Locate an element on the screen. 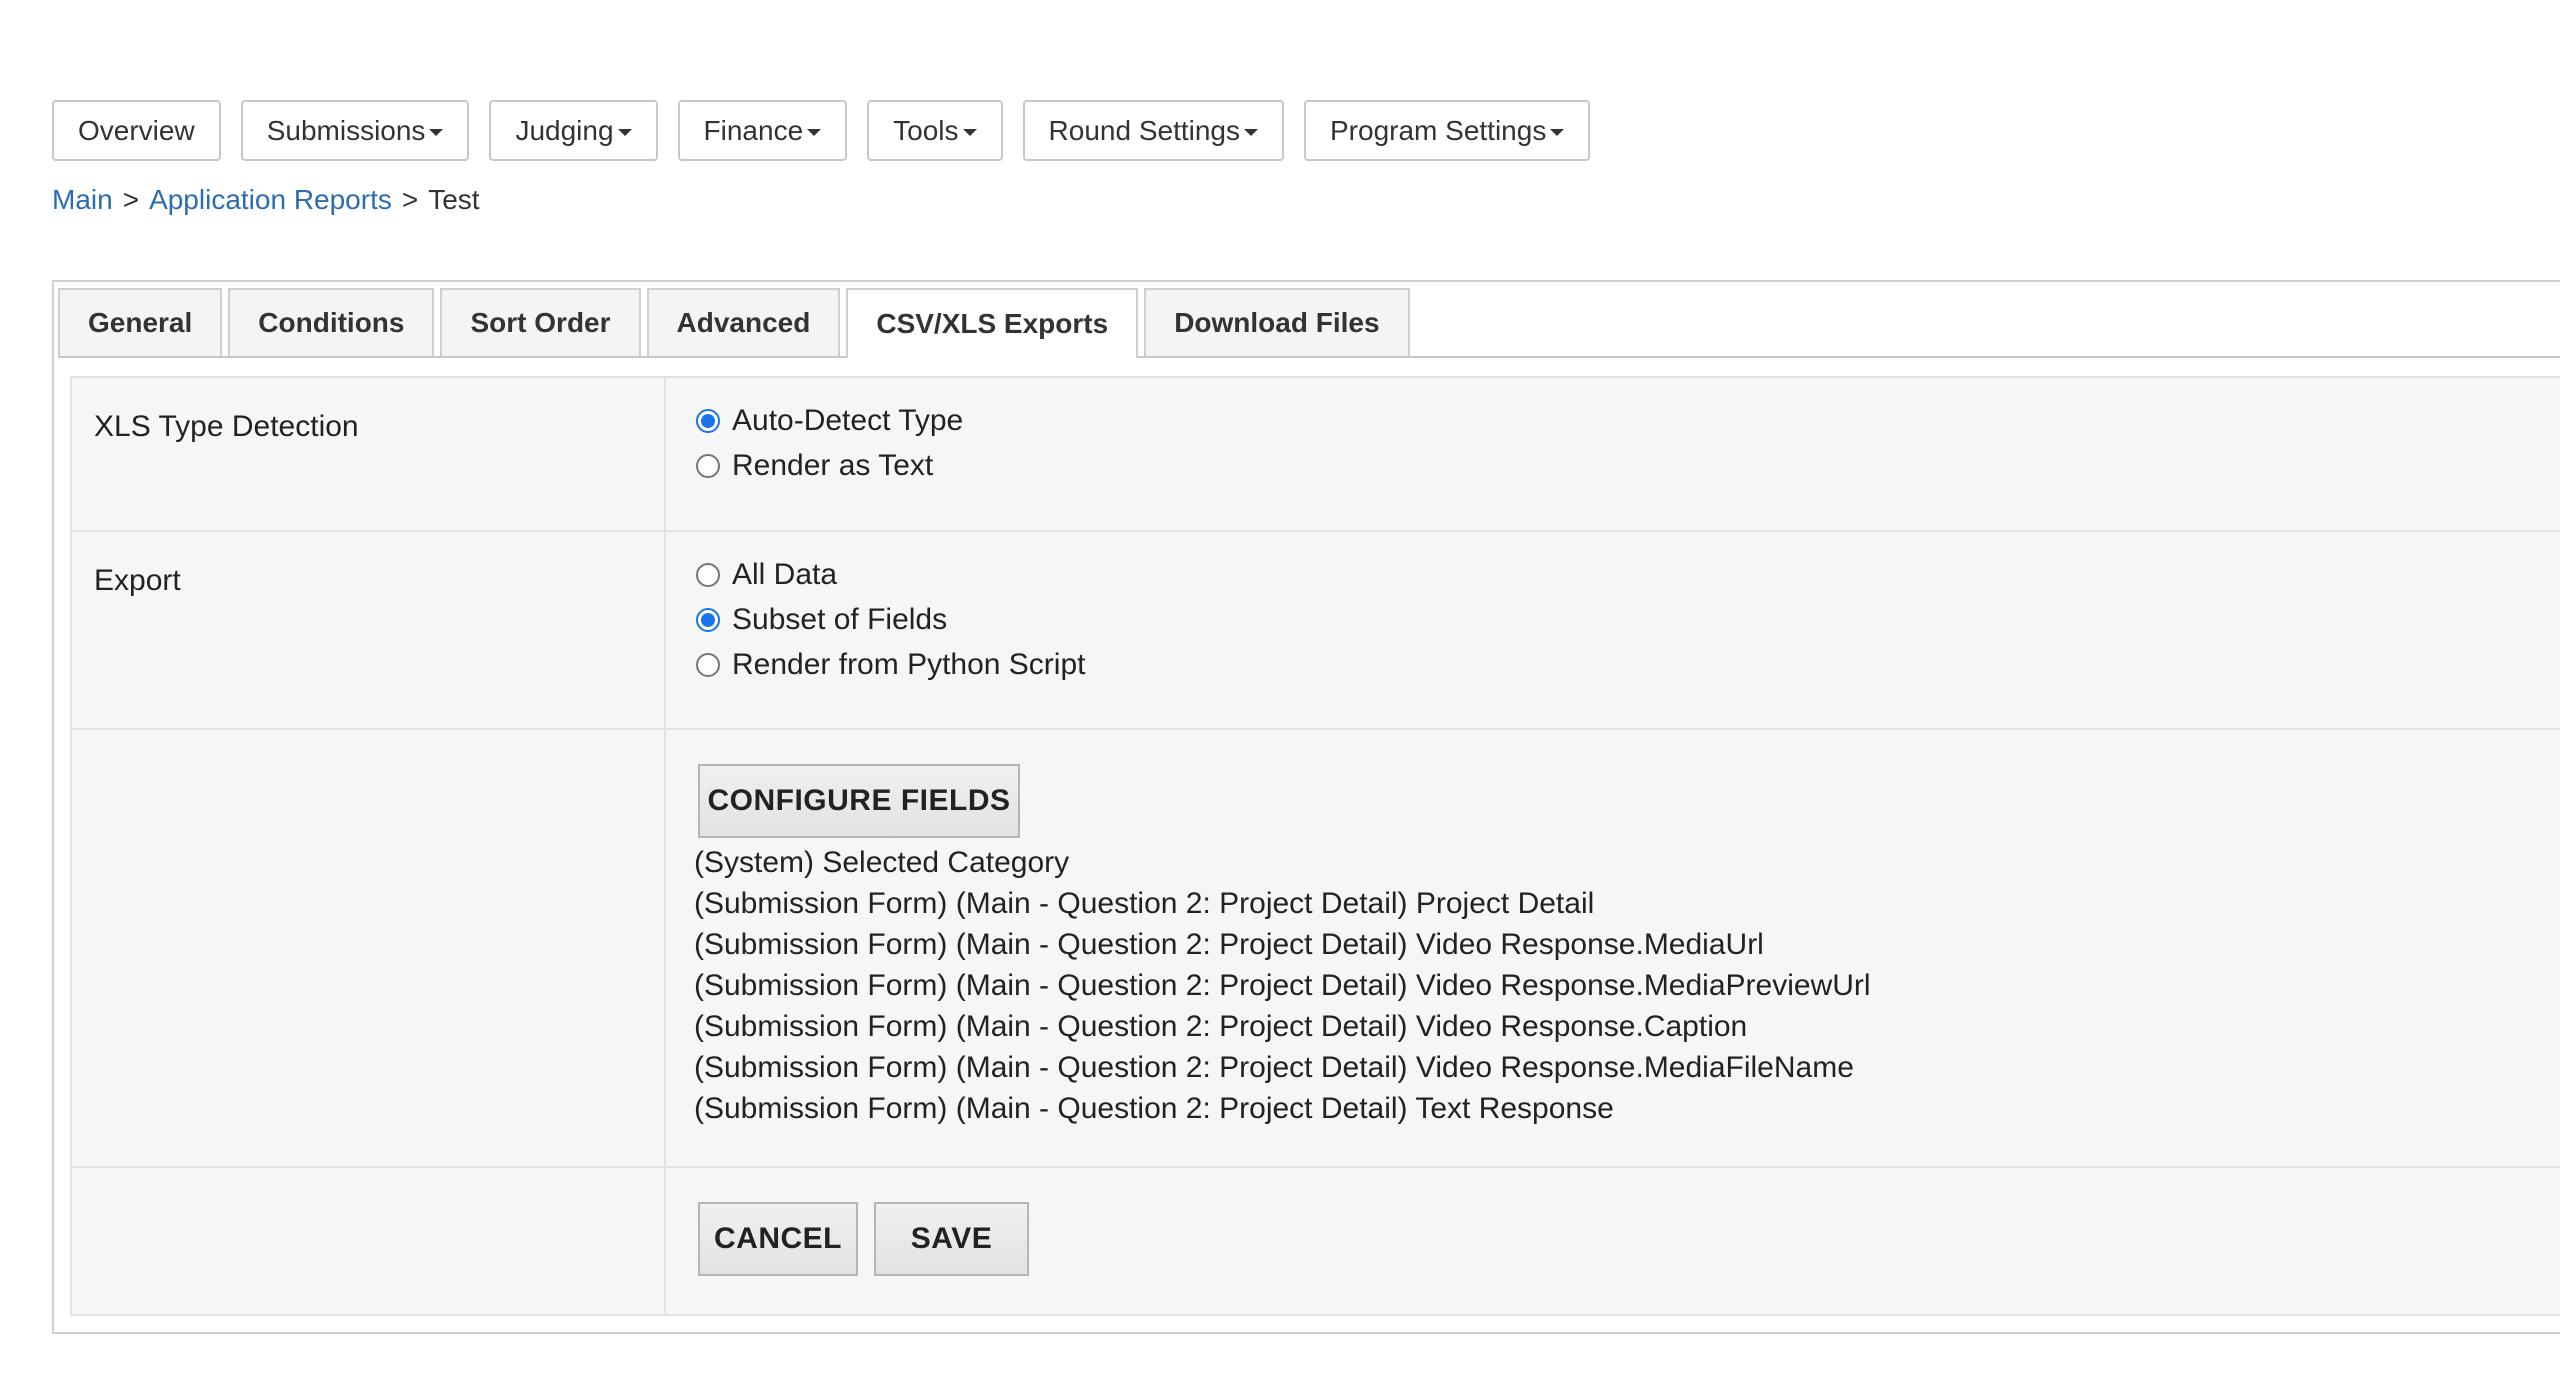  breadcrumb-link-main: Main is located at coordinates (82, 199).